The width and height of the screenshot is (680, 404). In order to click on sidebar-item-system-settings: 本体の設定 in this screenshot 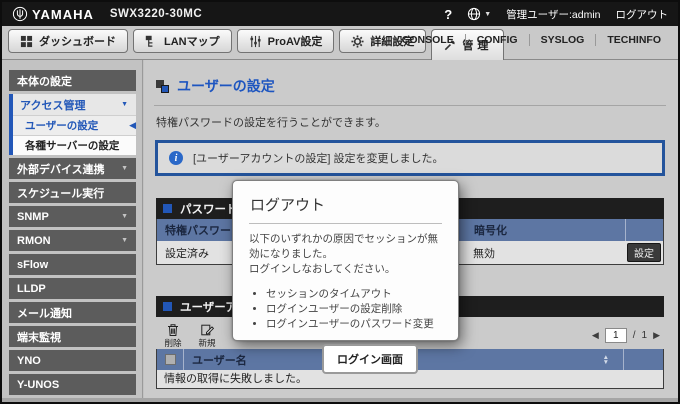, I will do `click(72, 80)`.